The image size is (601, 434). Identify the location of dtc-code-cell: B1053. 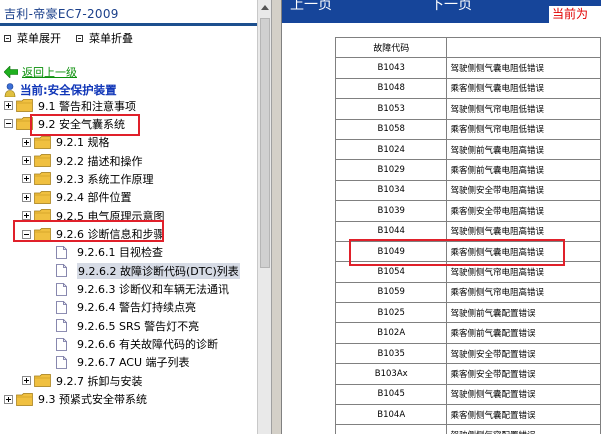
(391, 109).